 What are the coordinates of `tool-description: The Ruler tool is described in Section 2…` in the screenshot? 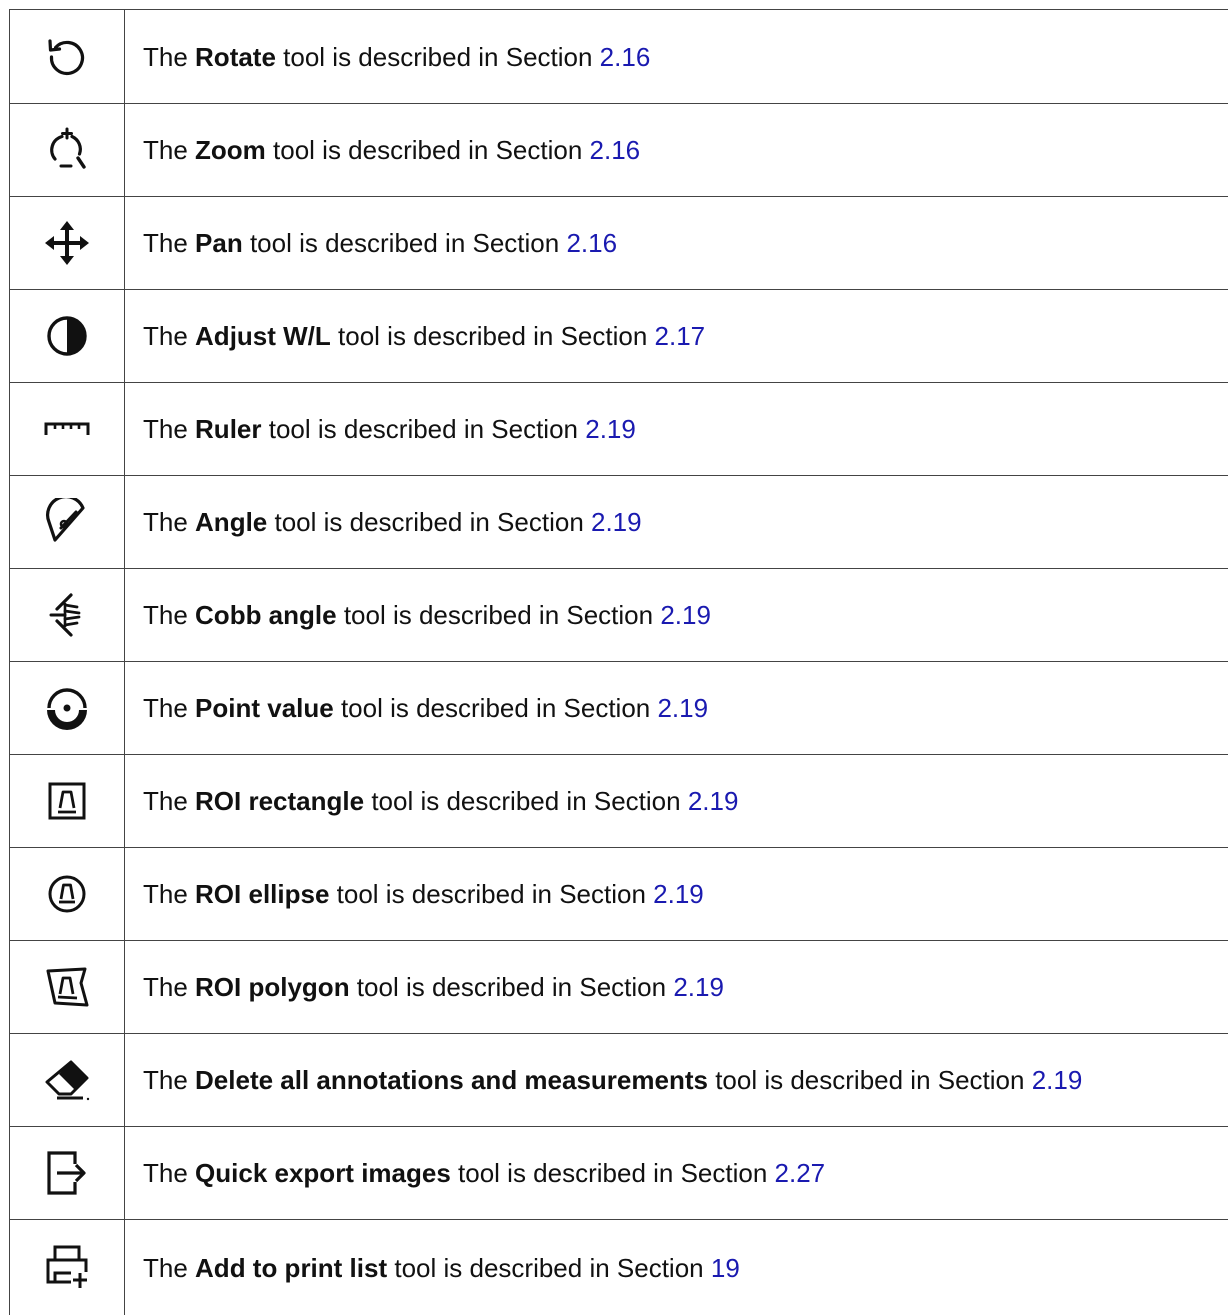 It's located at (680, 429).